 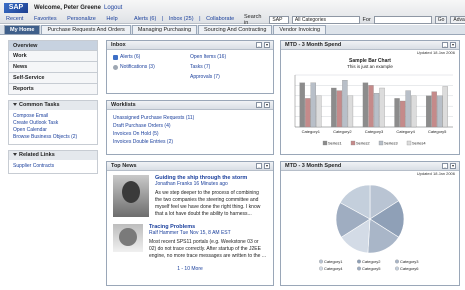 I want to click on common-tasks-header: Common Tasks, so click(x=53, y=105).